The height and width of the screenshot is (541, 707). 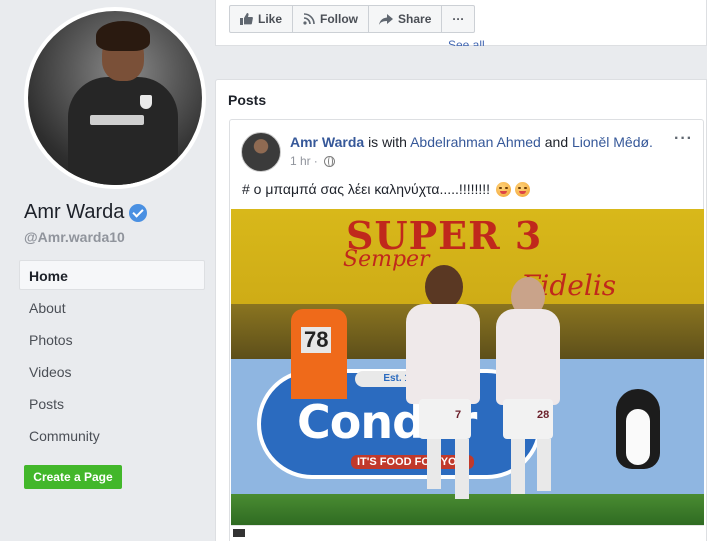 What do you see at coordinates (329, 161) in the screenshot?
I see `globe-icon` at bounding box center [329, 161].